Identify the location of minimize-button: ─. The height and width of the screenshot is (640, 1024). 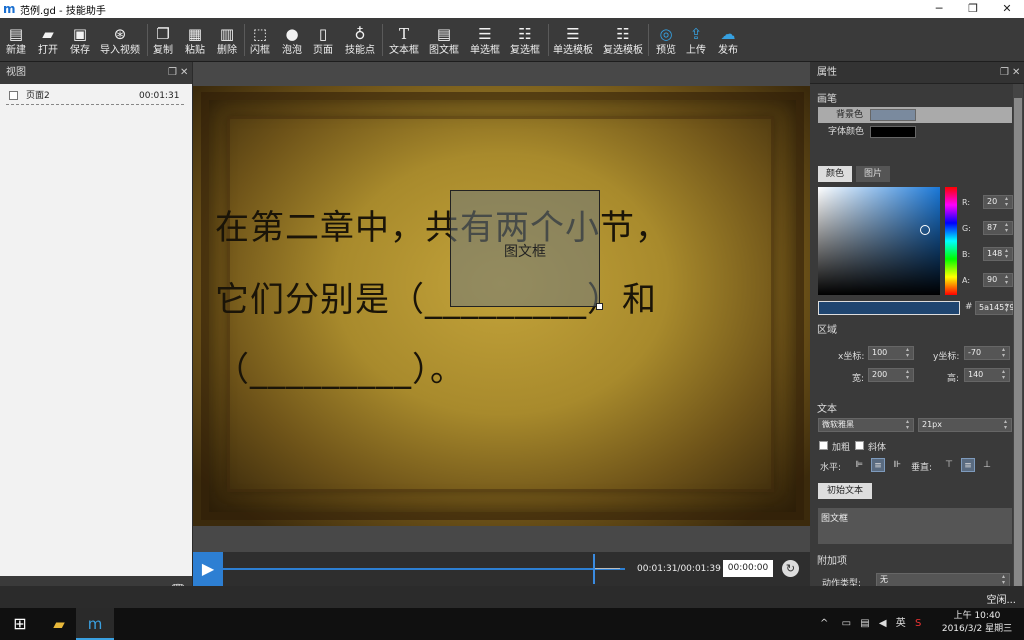
(939, 9).